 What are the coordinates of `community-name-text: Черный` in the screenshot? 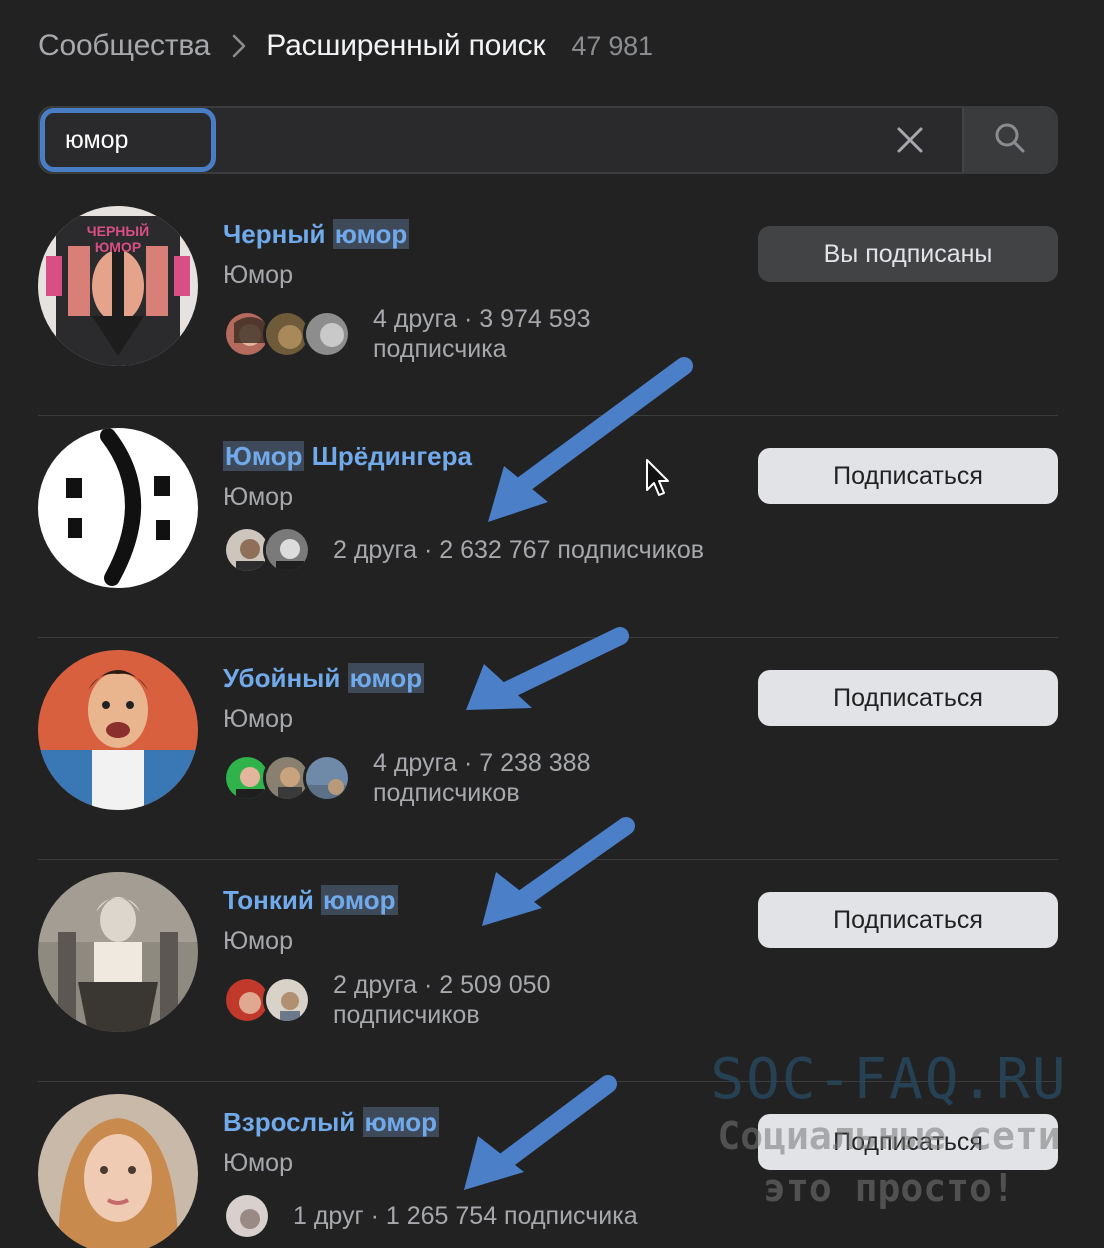 It's located at (278, 234).